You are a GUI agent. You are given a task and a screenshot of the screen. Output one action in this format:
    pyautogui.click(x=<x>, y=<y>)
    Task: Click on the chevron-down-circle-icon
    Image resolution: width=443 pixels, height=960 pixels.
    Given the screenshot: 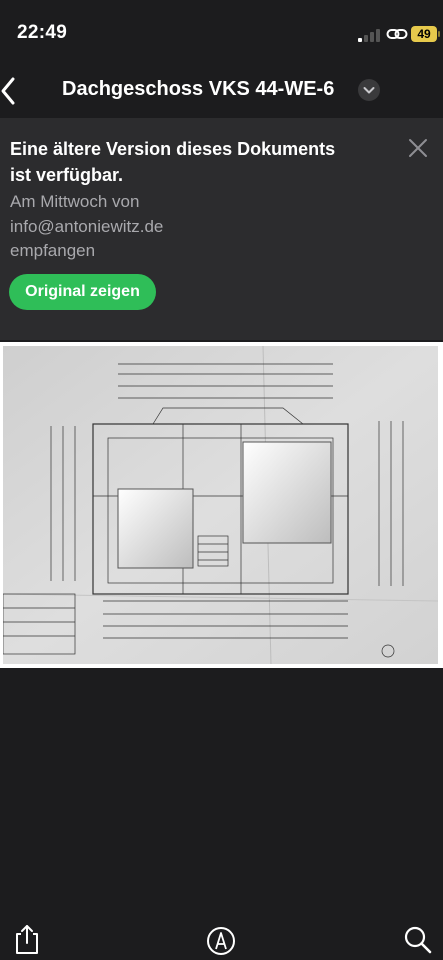 What is the action you would take?
    pyautogui.click(x=369, y=90)
    